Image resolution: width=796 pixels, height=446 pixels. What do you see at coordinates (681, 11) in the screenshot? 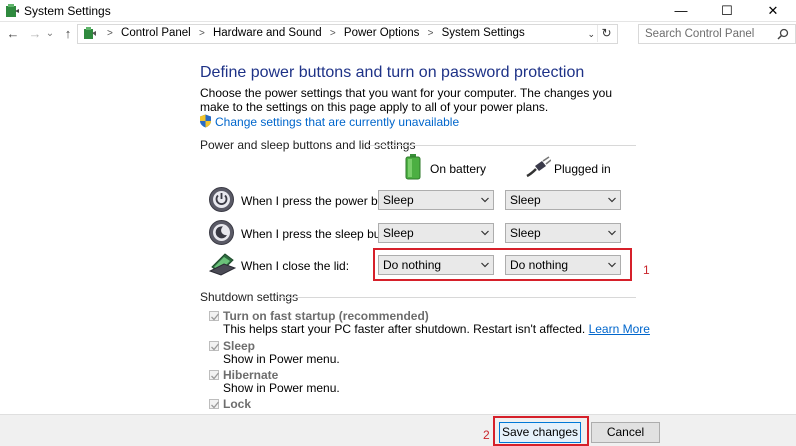
I see `minimize-button: —` at bounding box center [681, 11].